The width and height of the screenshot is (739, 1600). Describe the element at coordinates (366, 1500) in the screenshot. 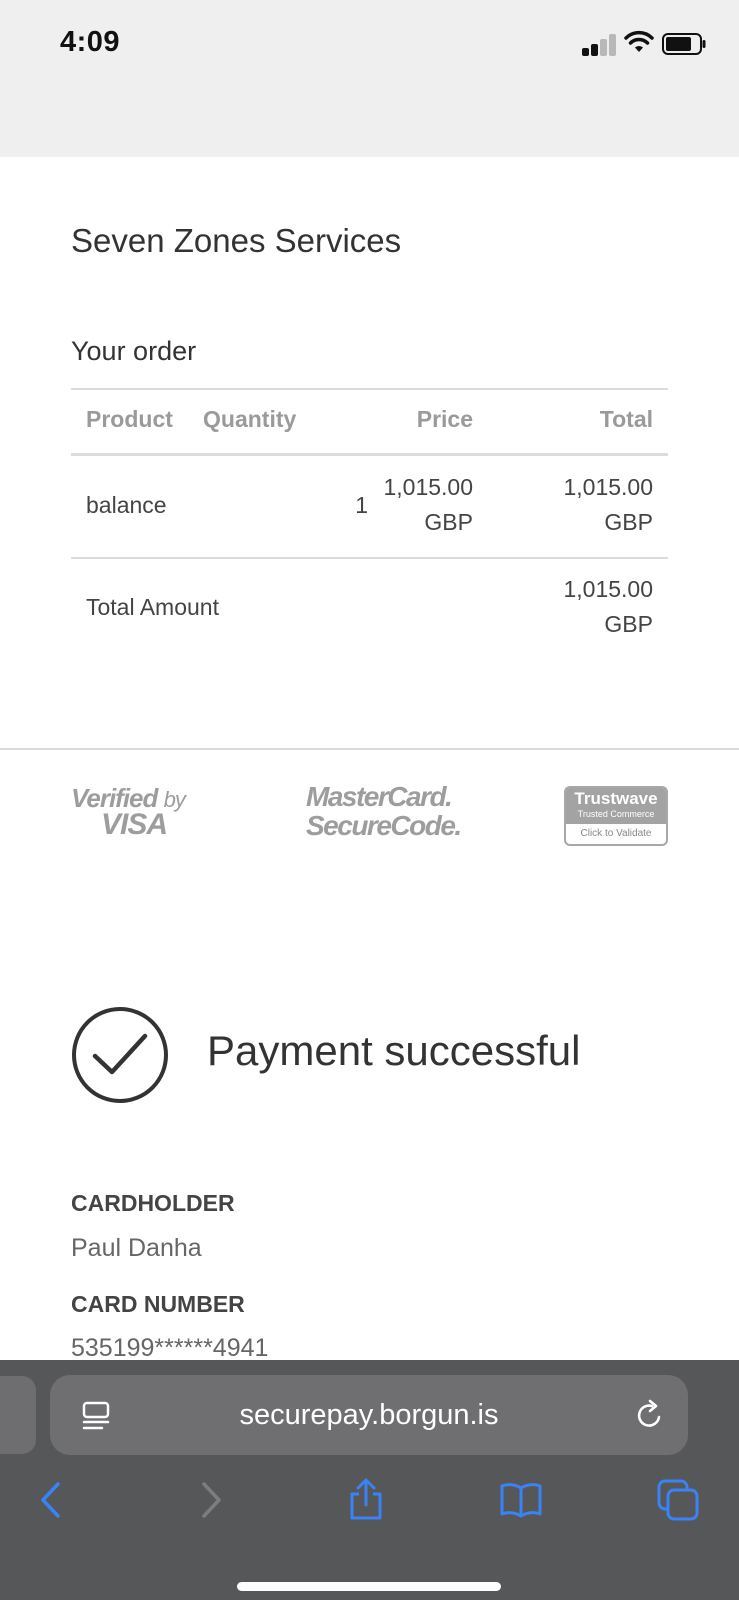

I see `share-icon` at that location.